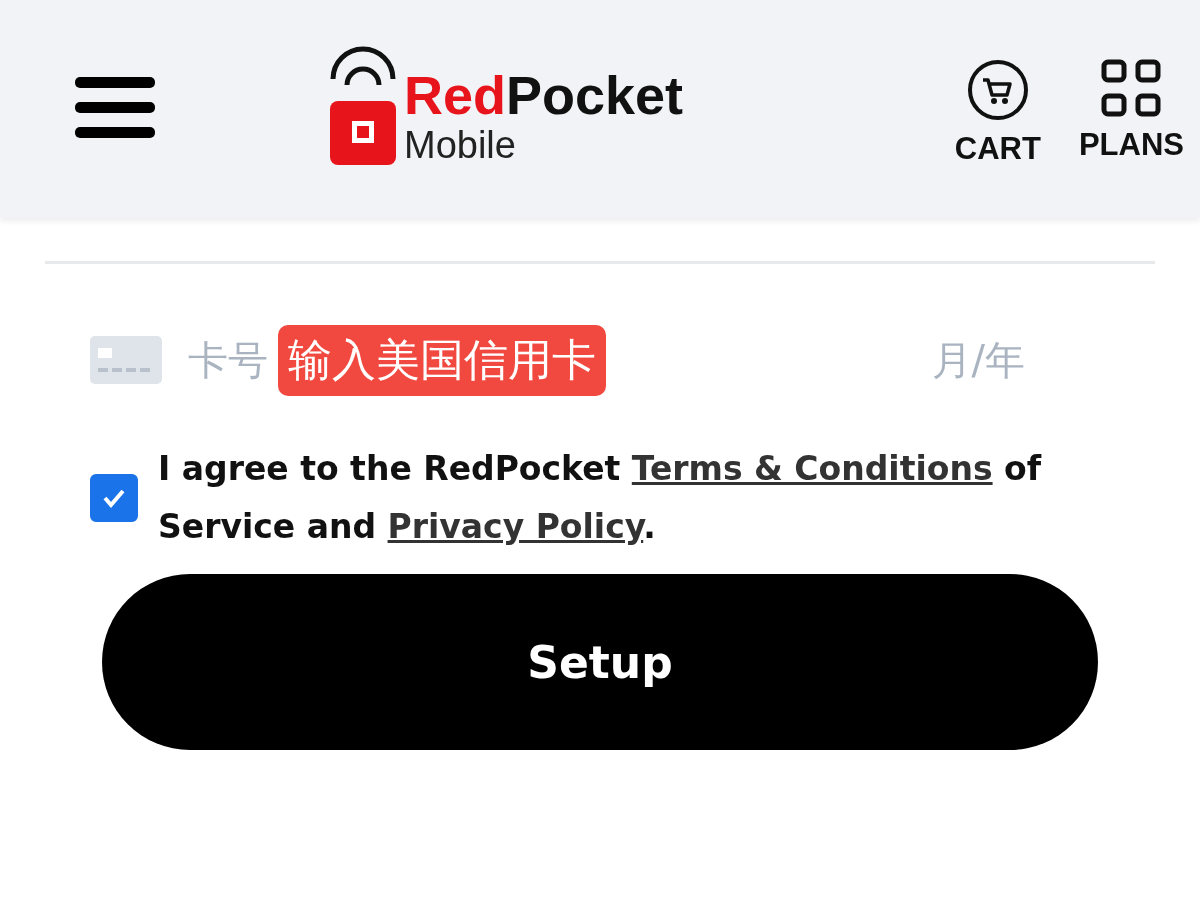 The width and height of the screenshot is (1200, 907). What do you see at coordinates (544, 95) in the screenshot?
I see `logo-wordmark: RedPocket` at bounding box center [544, 95].